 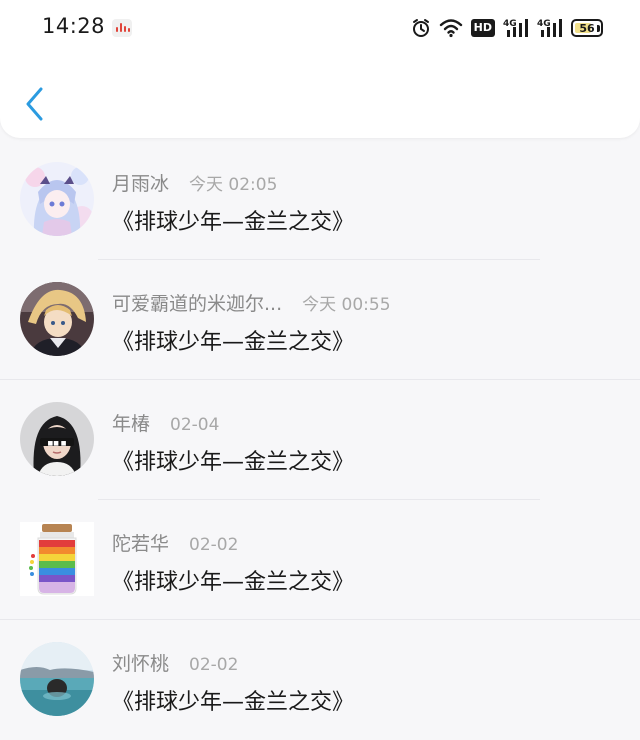 I want to click on hd-icon: HD, so click(x=482, y=28).